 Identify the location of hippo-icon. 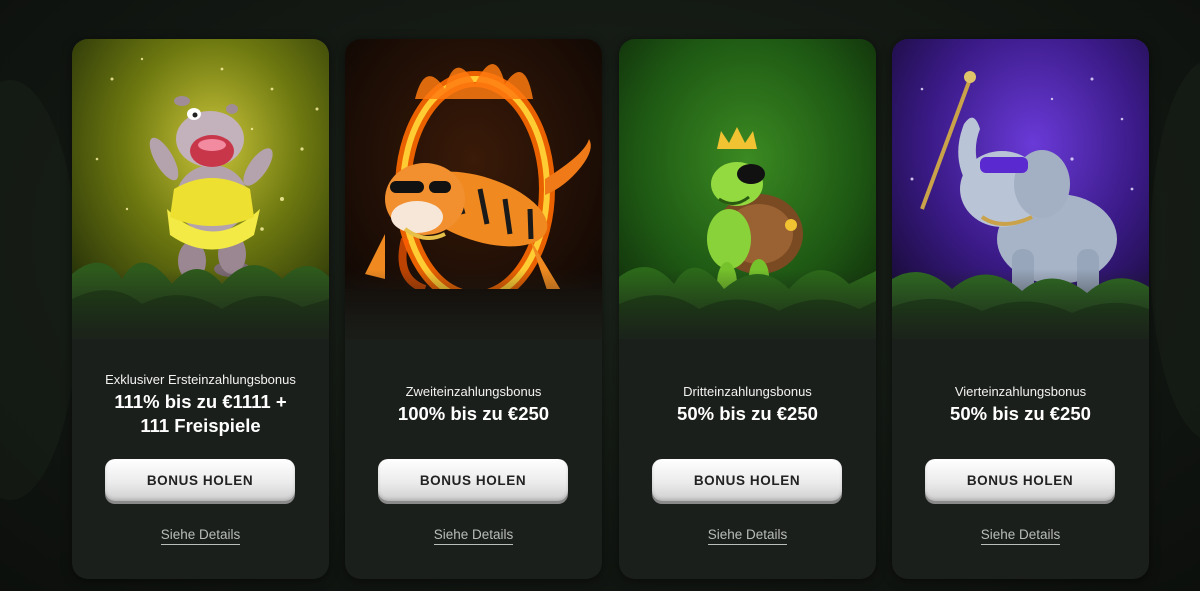
(200, 199).